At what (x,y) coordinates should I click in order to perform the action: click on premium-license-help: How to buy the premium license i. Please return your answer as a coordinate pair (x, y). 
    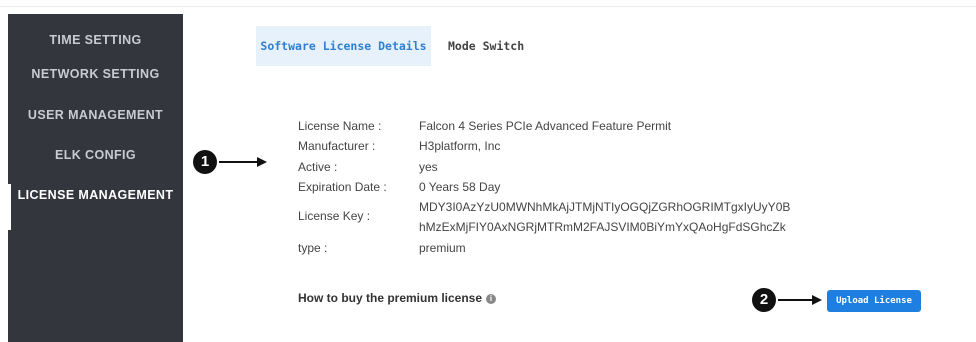
    Looking at the image, I should click on (397, 298).